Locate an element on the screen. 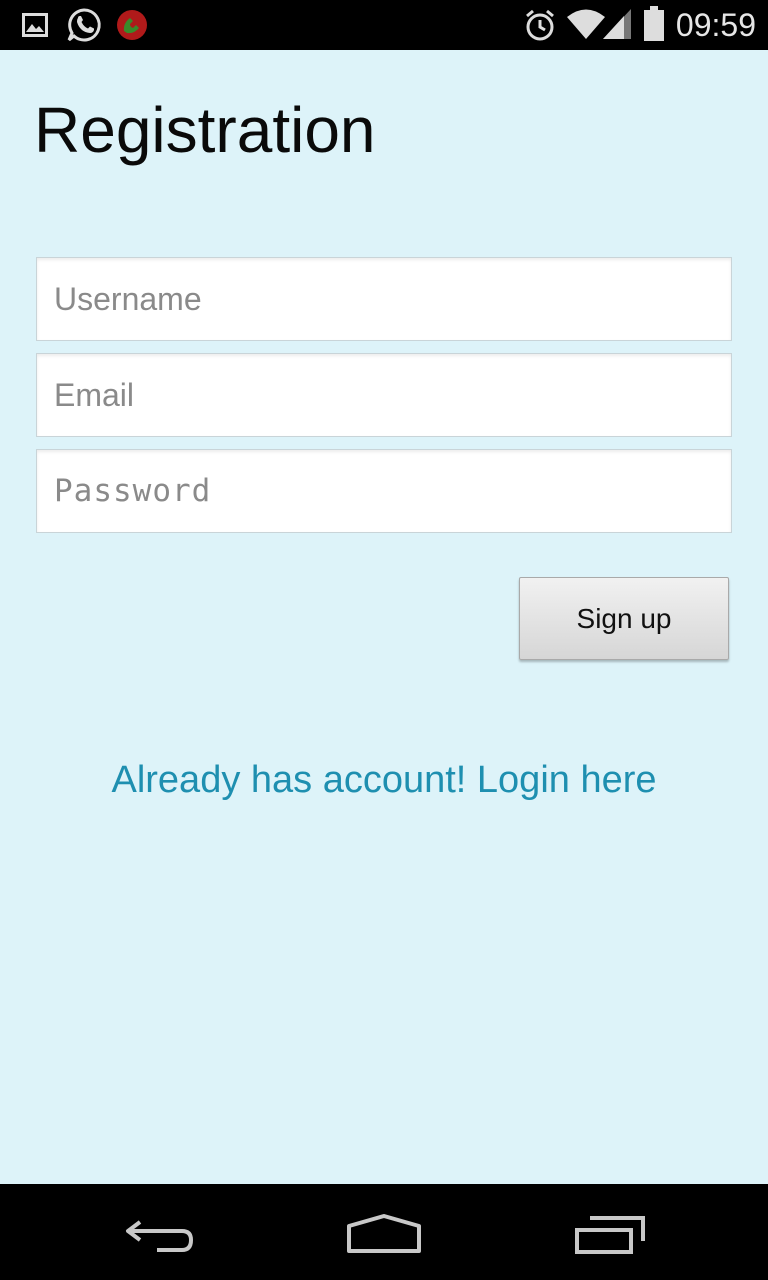  page-title: Registration is located at coordinates (205, 130).